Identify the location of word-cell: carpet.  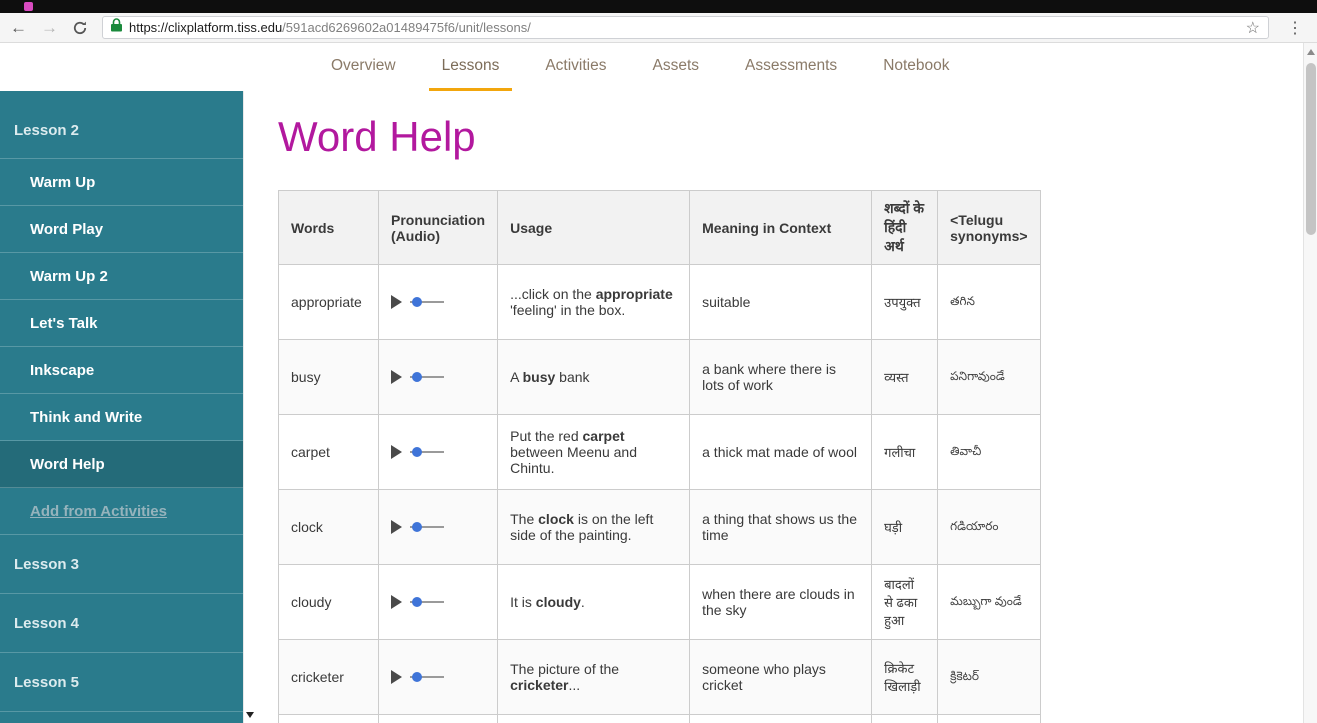
(328, 452).